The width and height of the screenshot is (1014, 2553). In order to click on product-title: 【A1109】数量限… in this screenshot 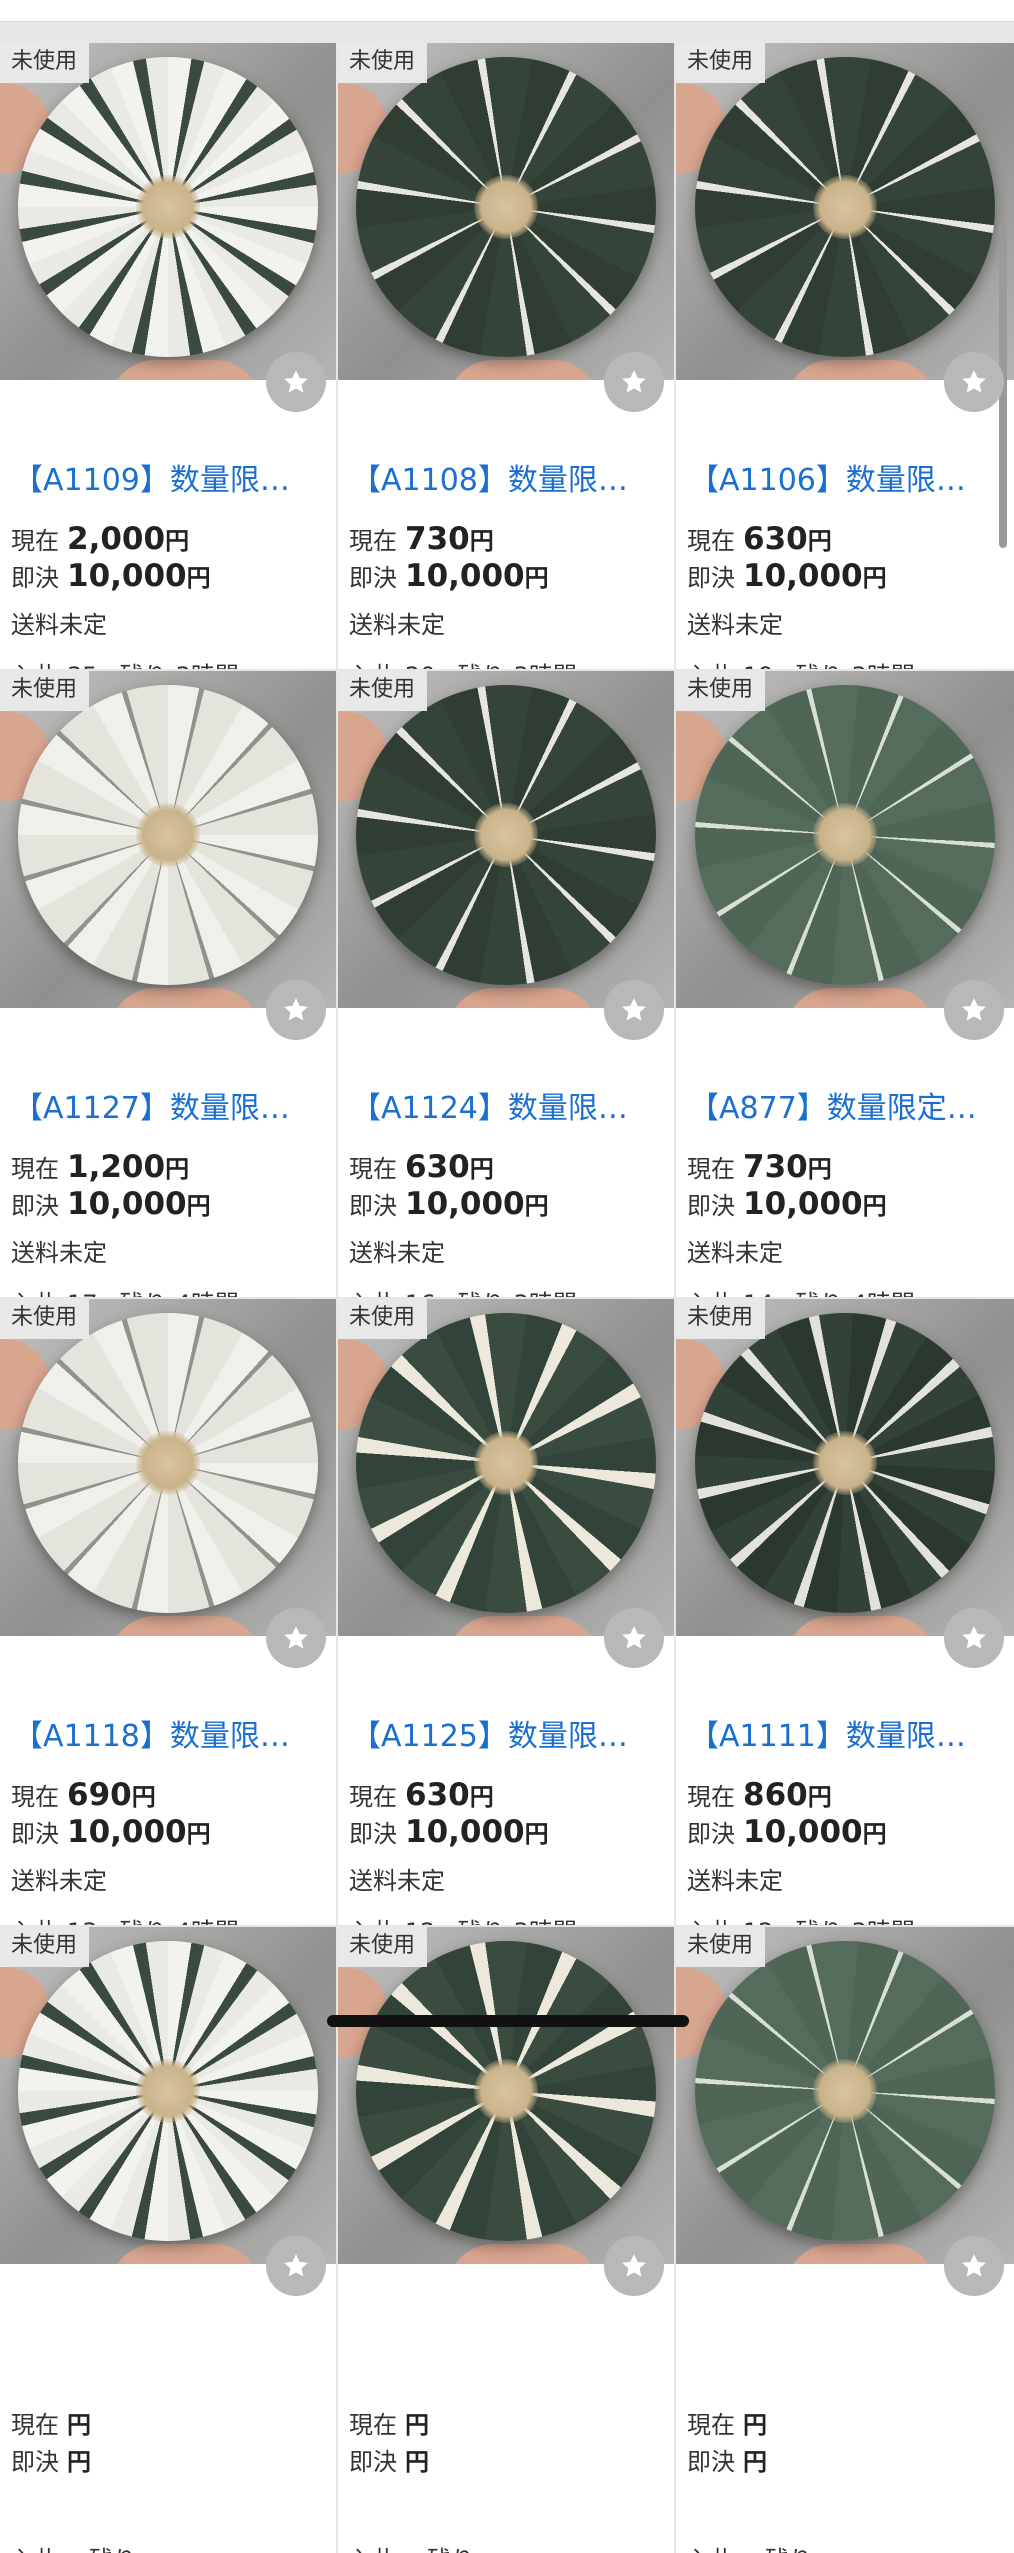, I will do `click(173, 481)`.